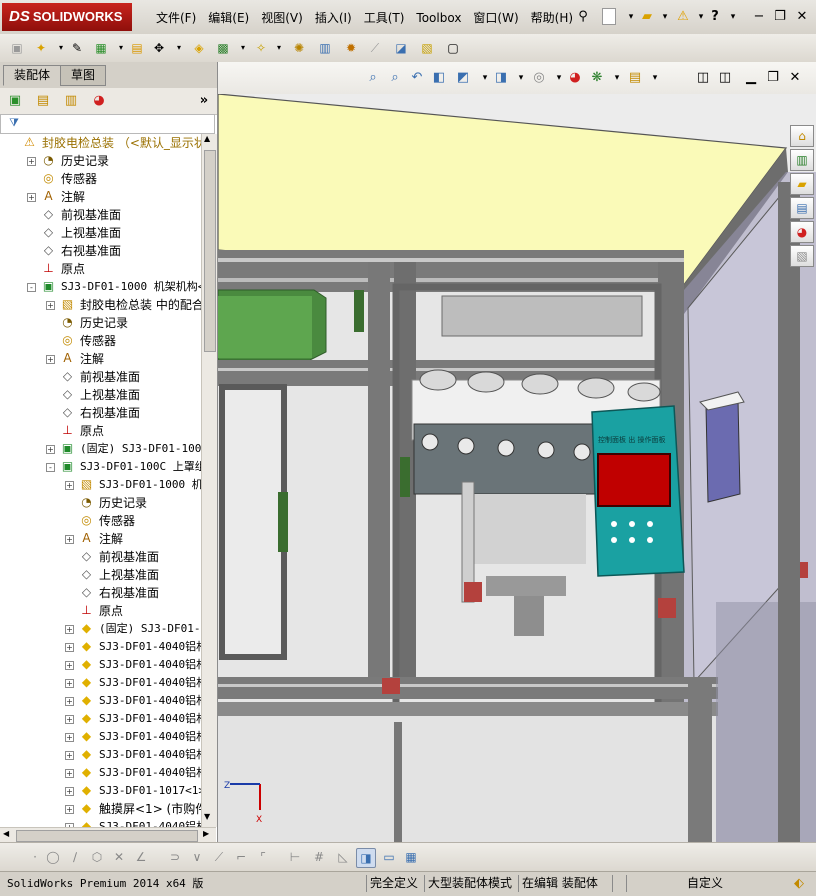 This screenshot has height=896, width=816. Describe the element at coordinates (243, 48) in the screenshot. I see `features-dropdown-icon: ▾` at that location.